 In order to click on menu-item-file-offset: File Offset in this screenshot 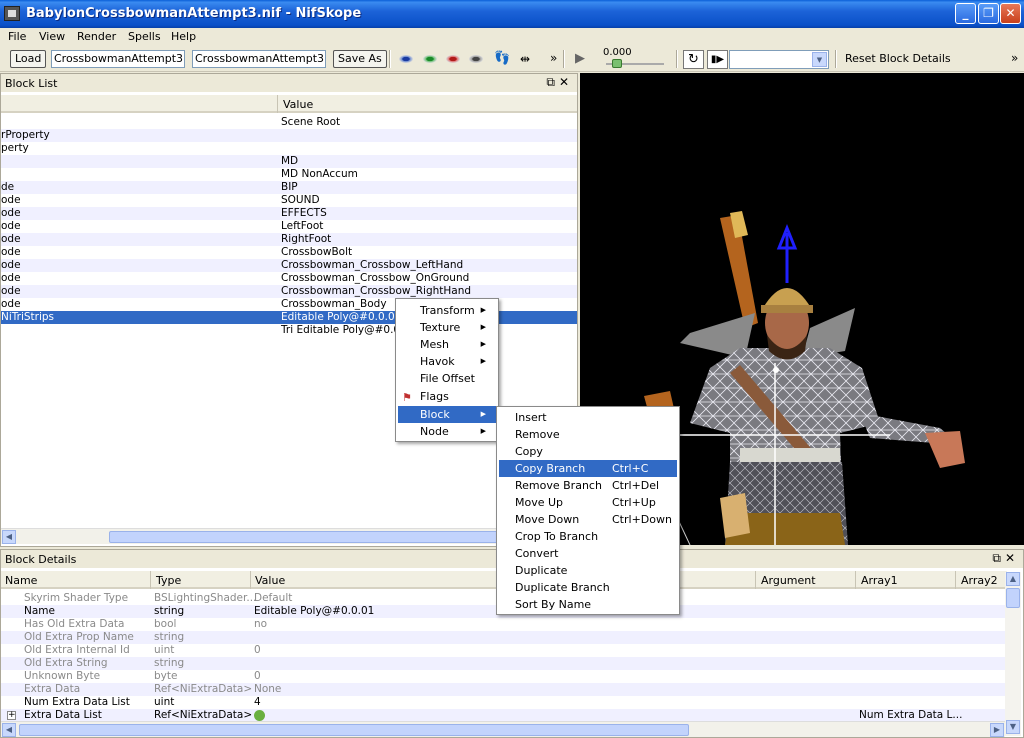, I will do `click(447, 378)`.